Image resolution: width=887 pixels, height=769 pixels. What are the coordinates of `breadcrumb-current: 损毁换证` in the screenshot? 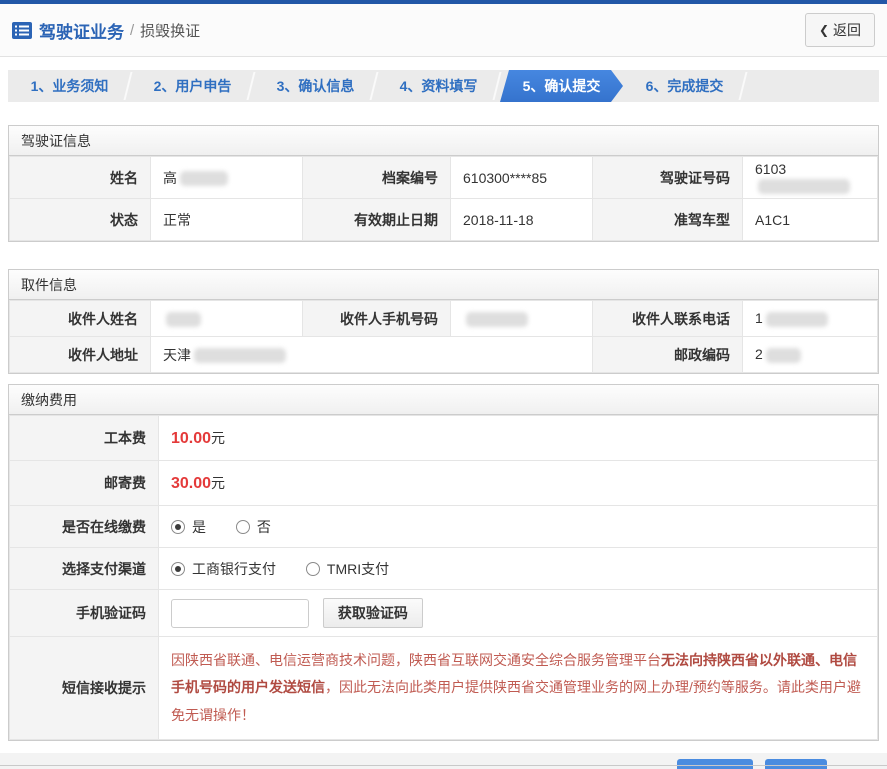 It's located at (170, 31).